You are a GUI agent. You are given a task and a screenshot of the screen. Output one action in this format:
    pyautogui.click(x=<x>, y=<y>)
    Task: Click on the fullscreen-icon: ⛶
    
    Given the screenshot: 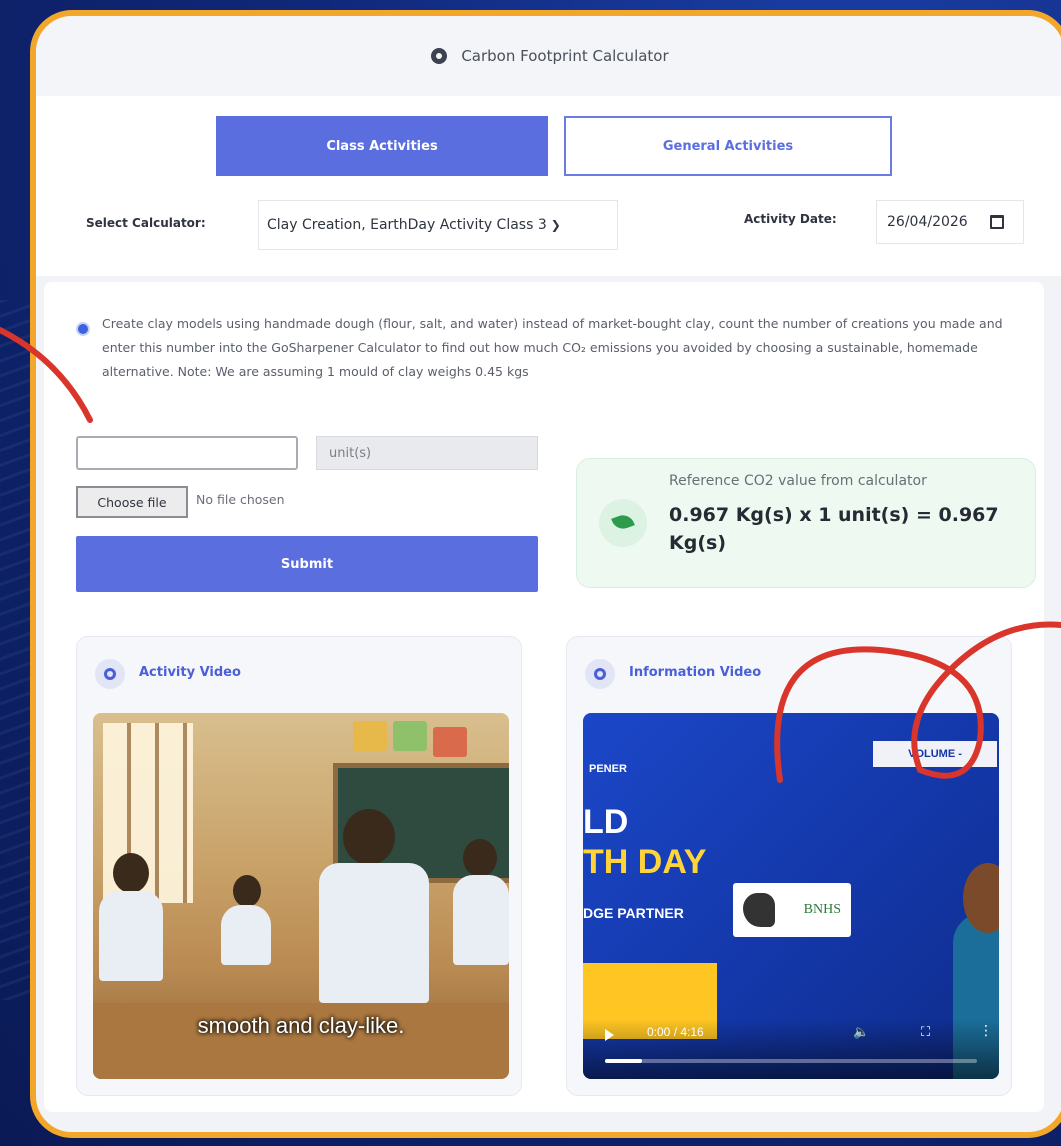 What is the action you would take?
    pyautogui.click(x=925, y=1032)
    